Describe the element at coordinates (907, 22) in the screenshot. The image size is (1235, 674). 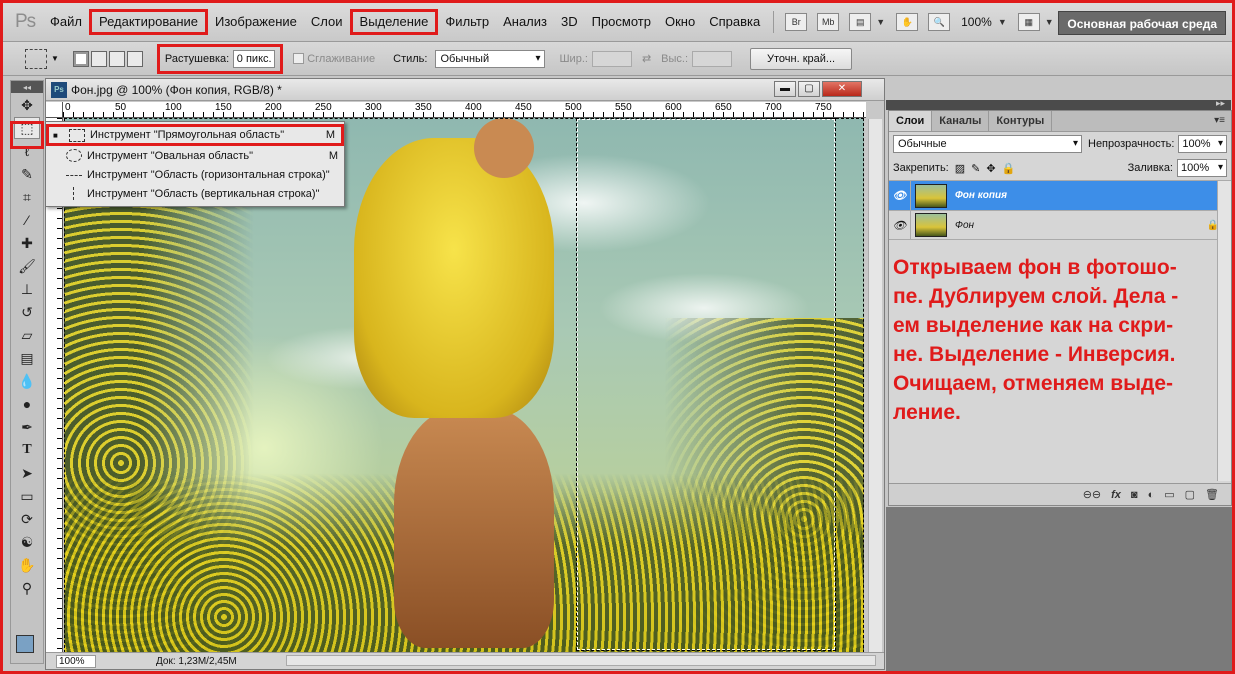
I see `hand-icon: ✋` at that location.